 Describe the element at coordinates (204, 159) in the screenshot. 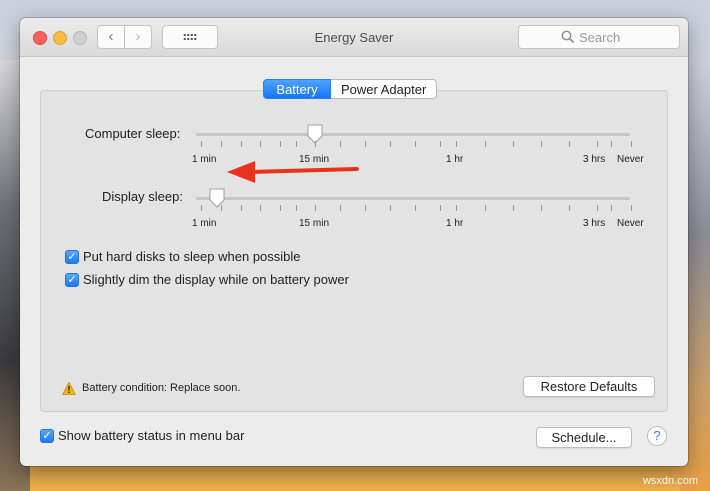

I see `computer-sleep-tick-label: 1 min` at that location.